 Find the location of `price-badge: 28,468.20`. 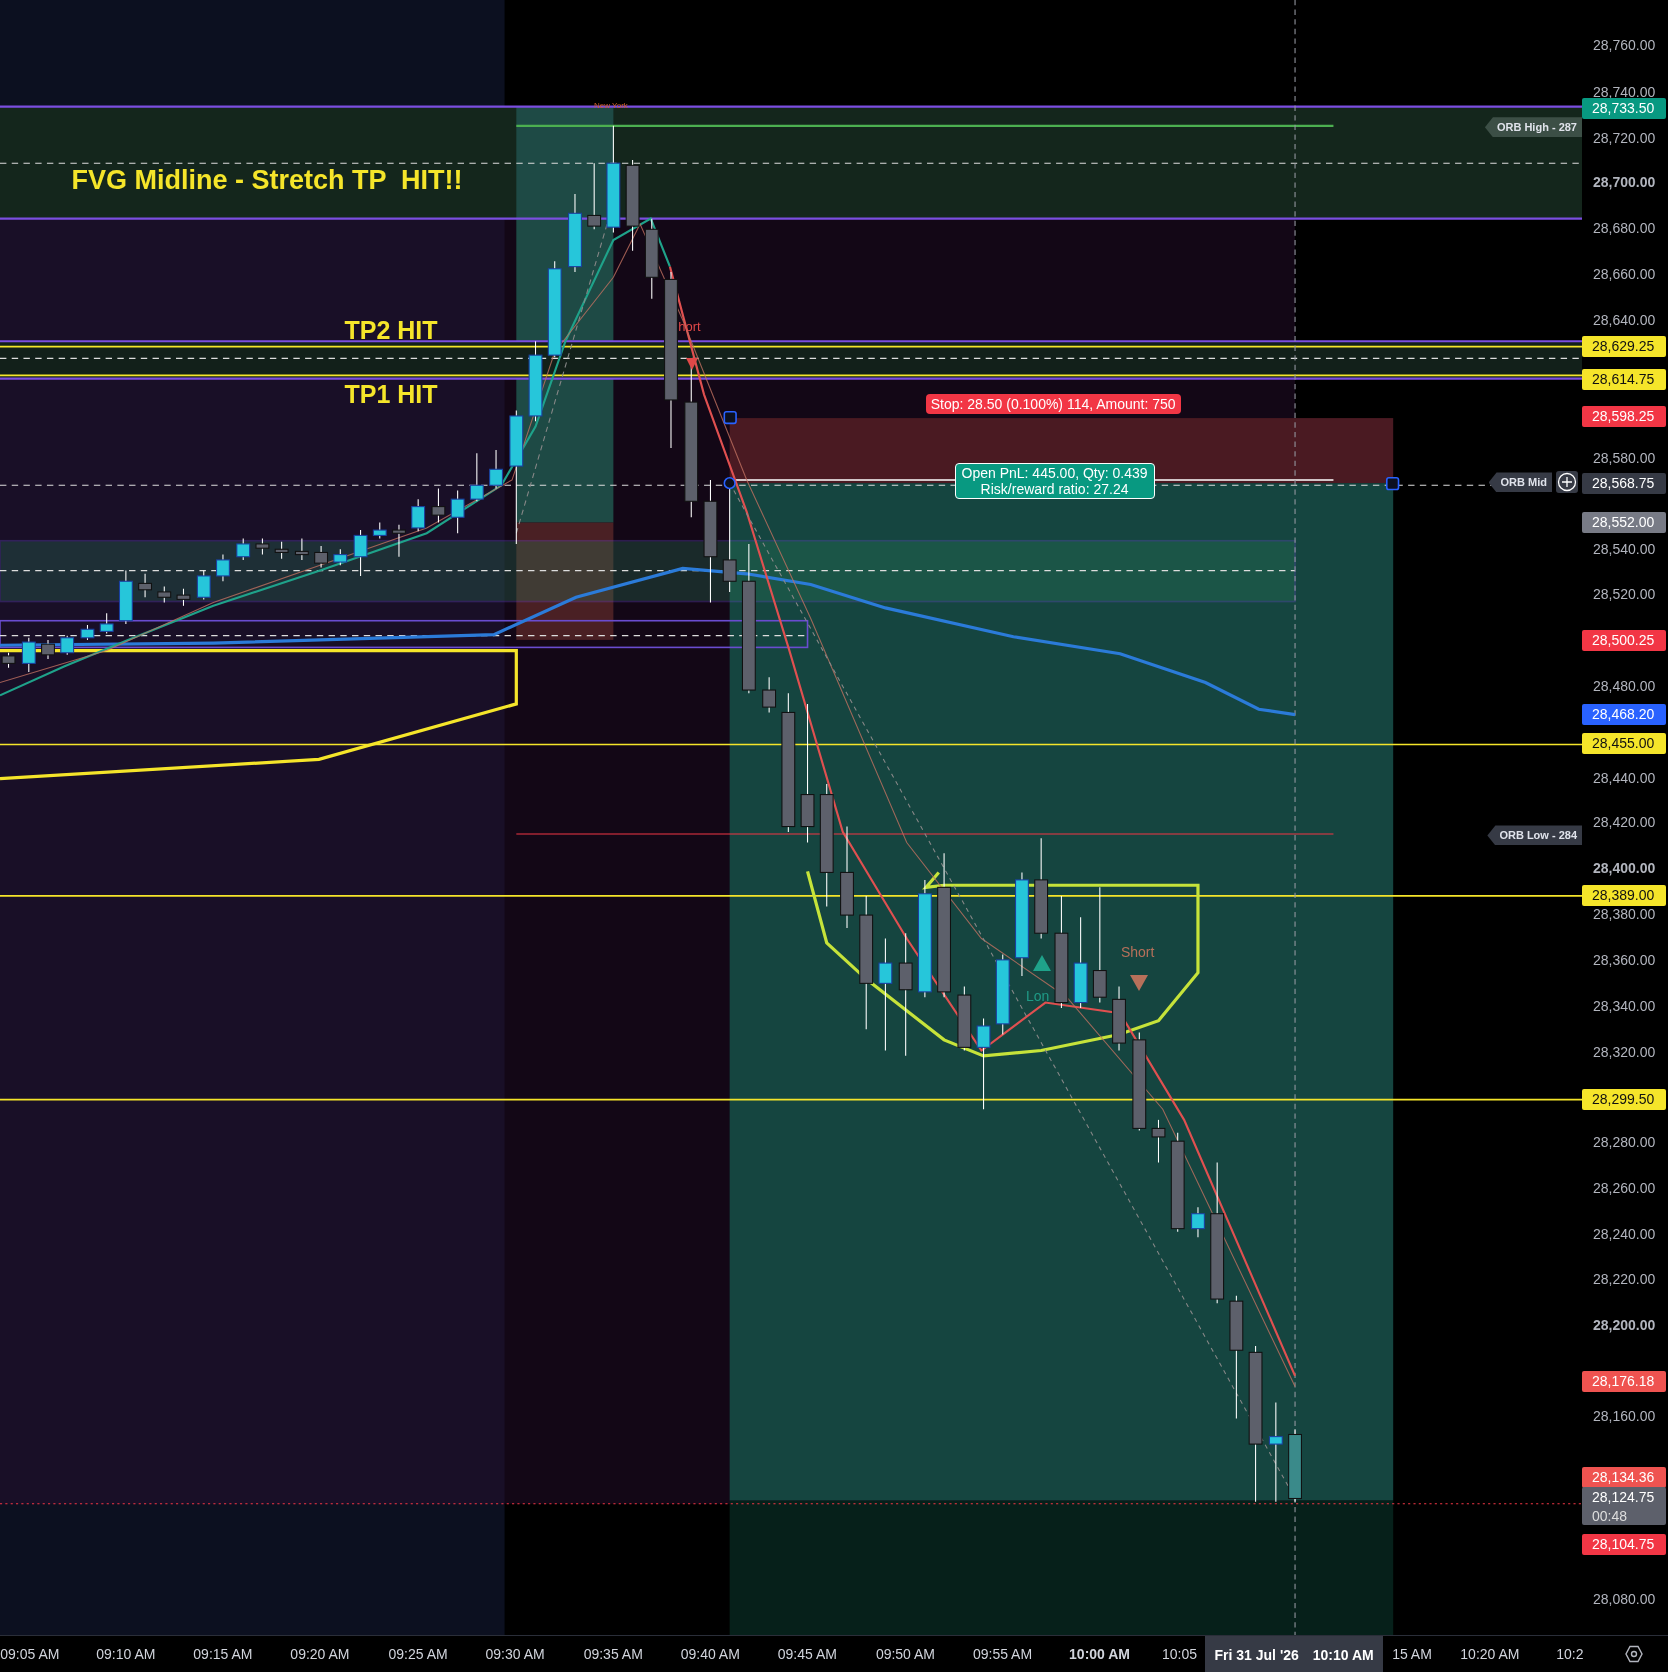

price-badge: 28,468.20 is located at coordinates (1624, 714).